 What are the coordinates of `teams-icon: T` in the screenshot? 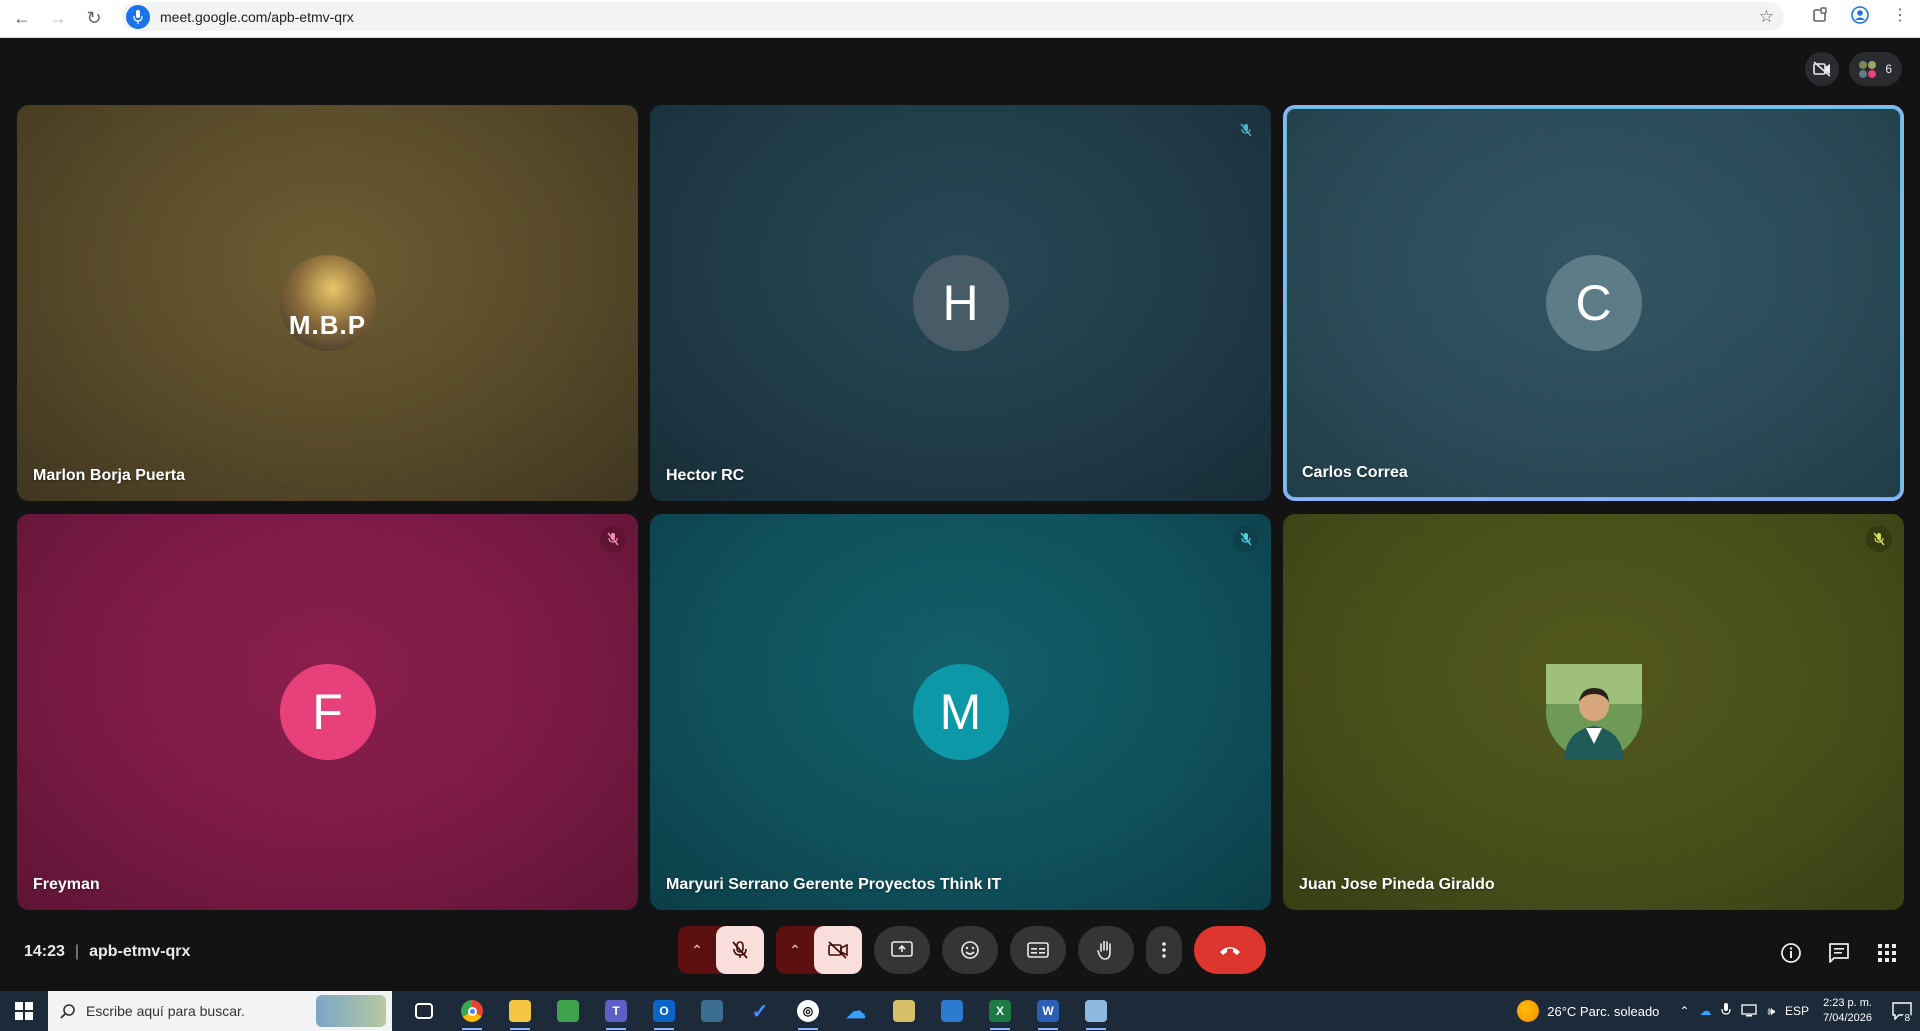 It's located at (616, 1011).